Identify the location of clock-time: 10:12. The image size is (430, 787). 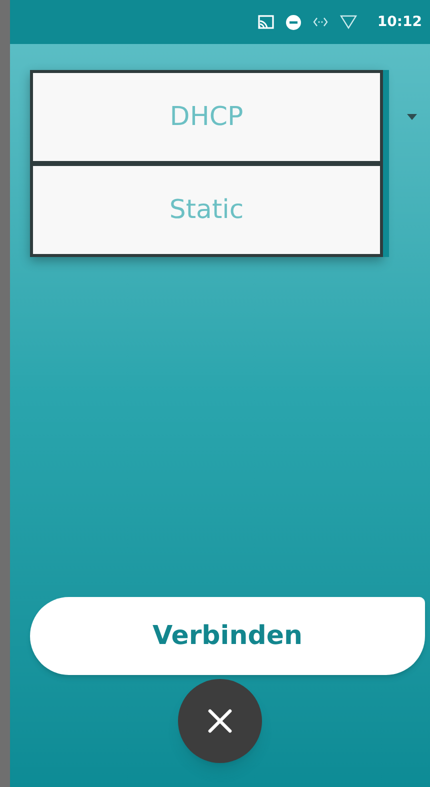
(399, 22).